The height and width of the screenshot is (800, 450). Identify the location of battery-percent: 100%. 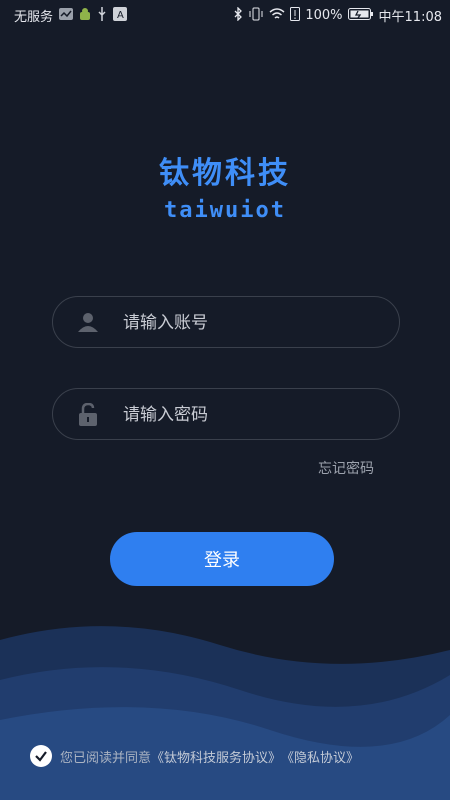
(324, 15).